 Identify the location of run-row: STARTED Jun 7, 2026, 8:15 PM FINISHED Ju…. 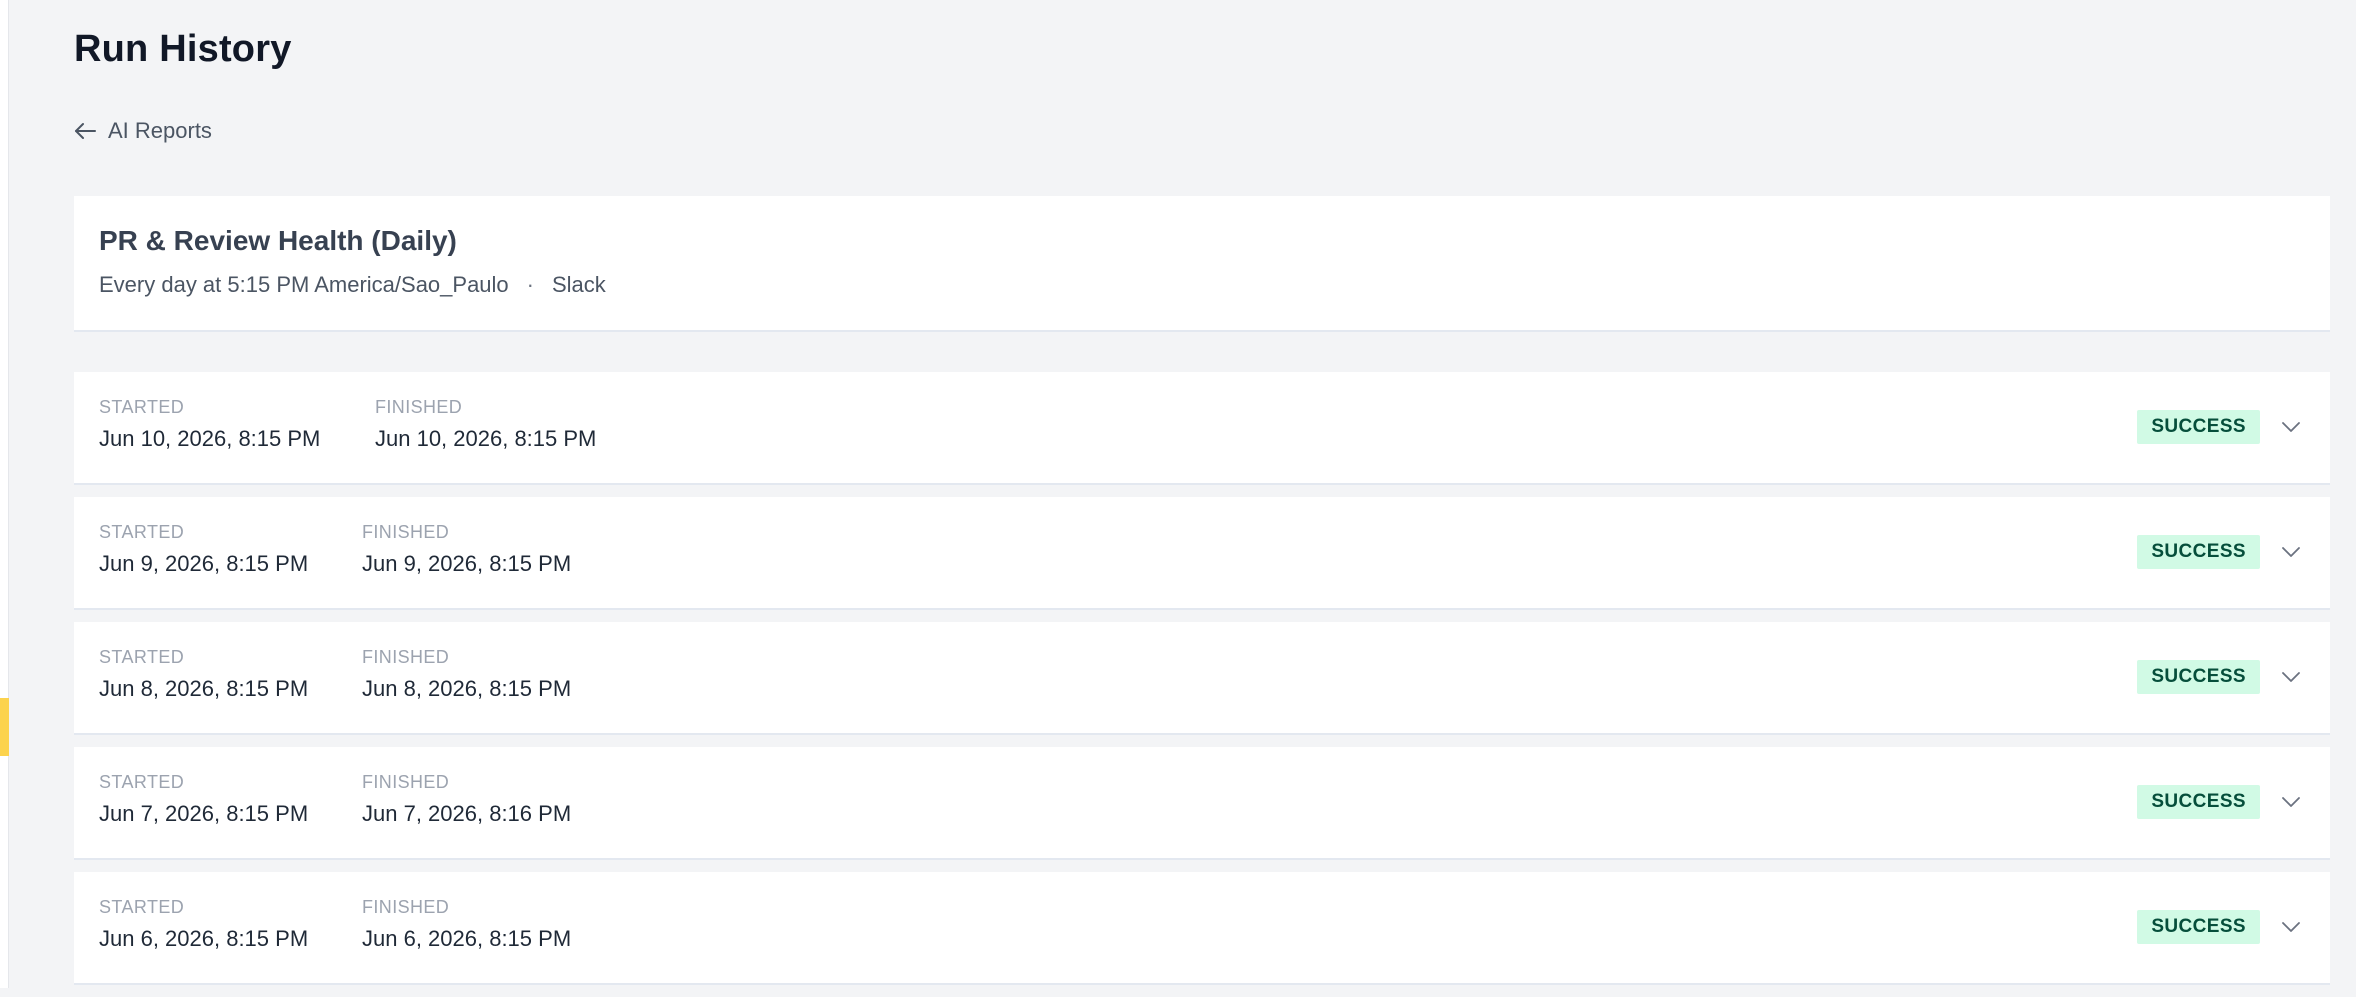
(1202, 803).